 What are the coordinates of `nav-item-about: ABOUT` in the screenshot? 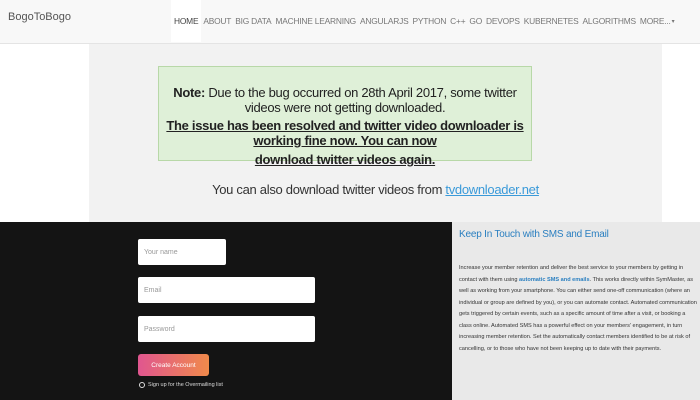 It's located at (217, 21).